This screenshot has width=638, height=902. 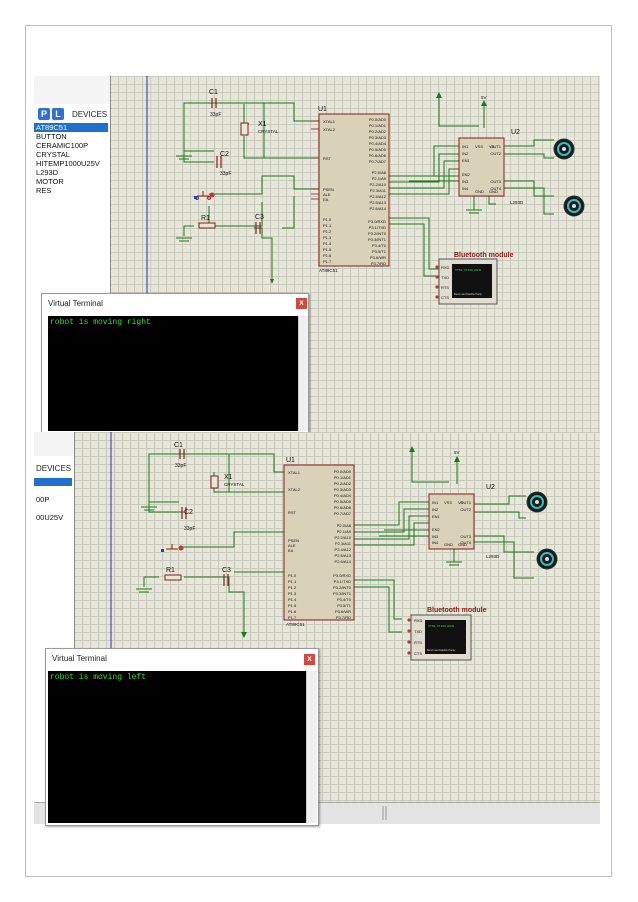 What do you see at coordinates (466, 160) in the screenshot?
I see `svg-text: EN1` at bounding box center [466, 160].